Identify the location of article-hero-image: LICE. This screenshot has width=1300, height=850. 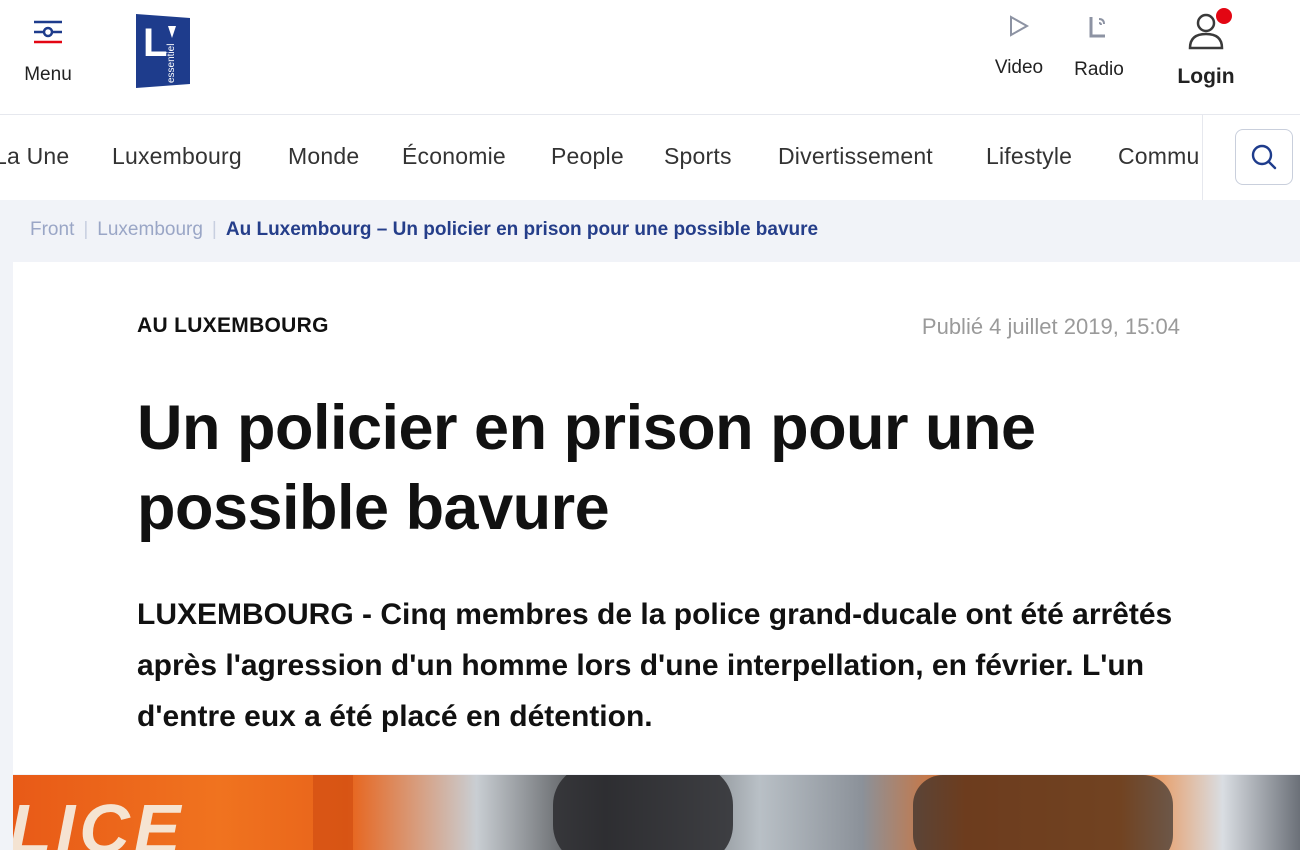
(656, 812).